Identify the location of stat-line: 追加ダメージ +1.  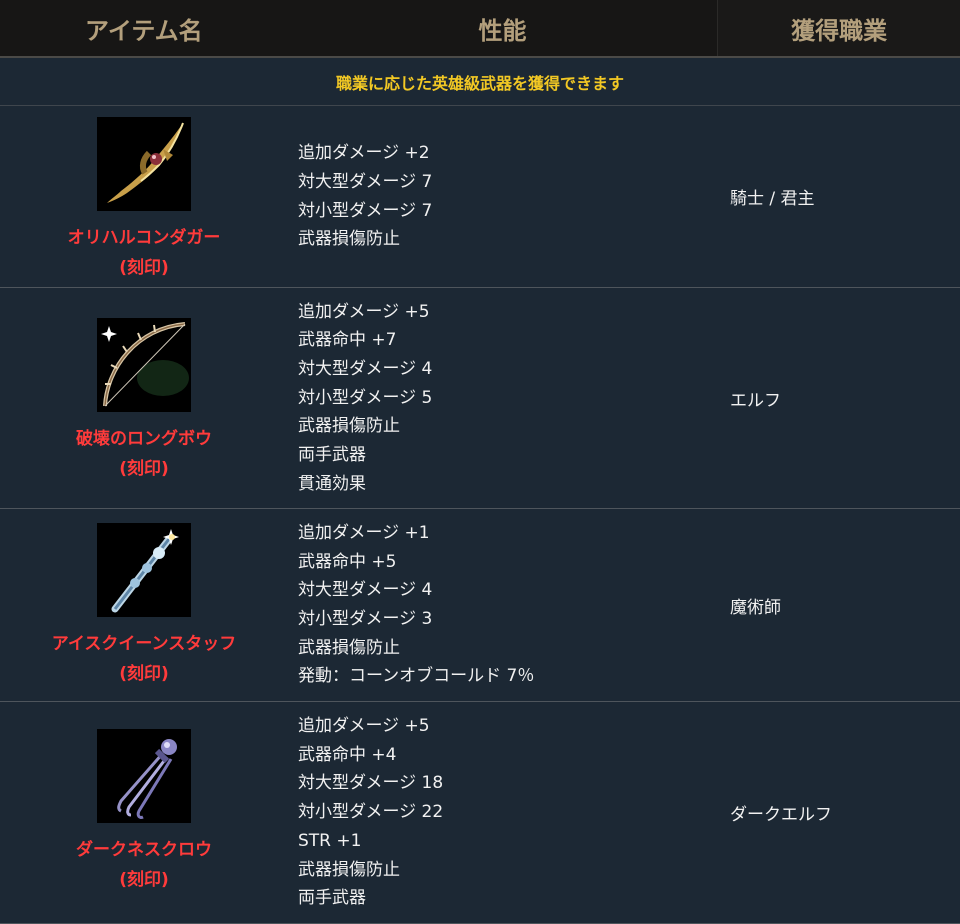
(364, 532).